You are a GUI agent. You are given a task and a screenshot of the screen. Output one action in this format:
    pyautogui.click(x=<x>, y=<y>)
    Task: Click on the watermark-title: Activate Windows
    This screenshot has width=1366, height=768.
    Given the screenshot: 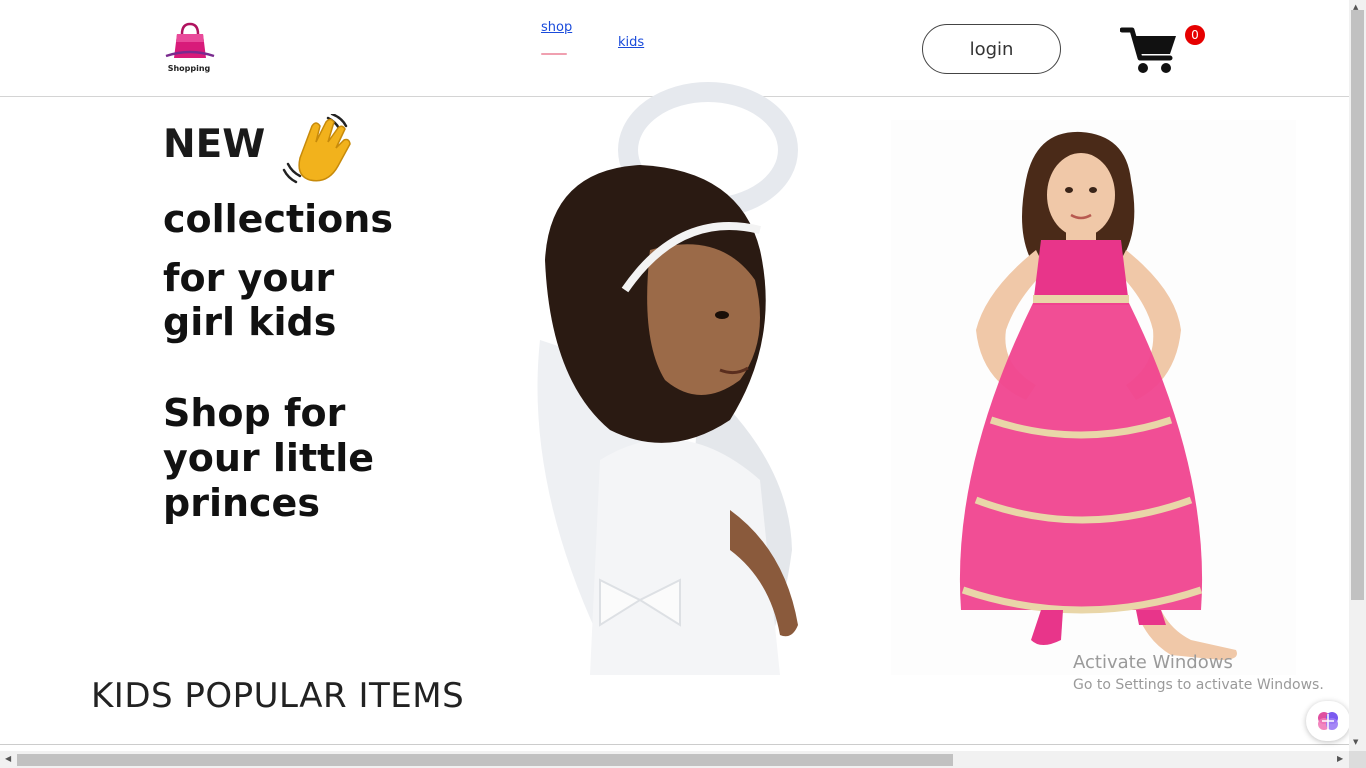 What is the action you would take?
    pyautogui.click(x=1153, y=662)
    